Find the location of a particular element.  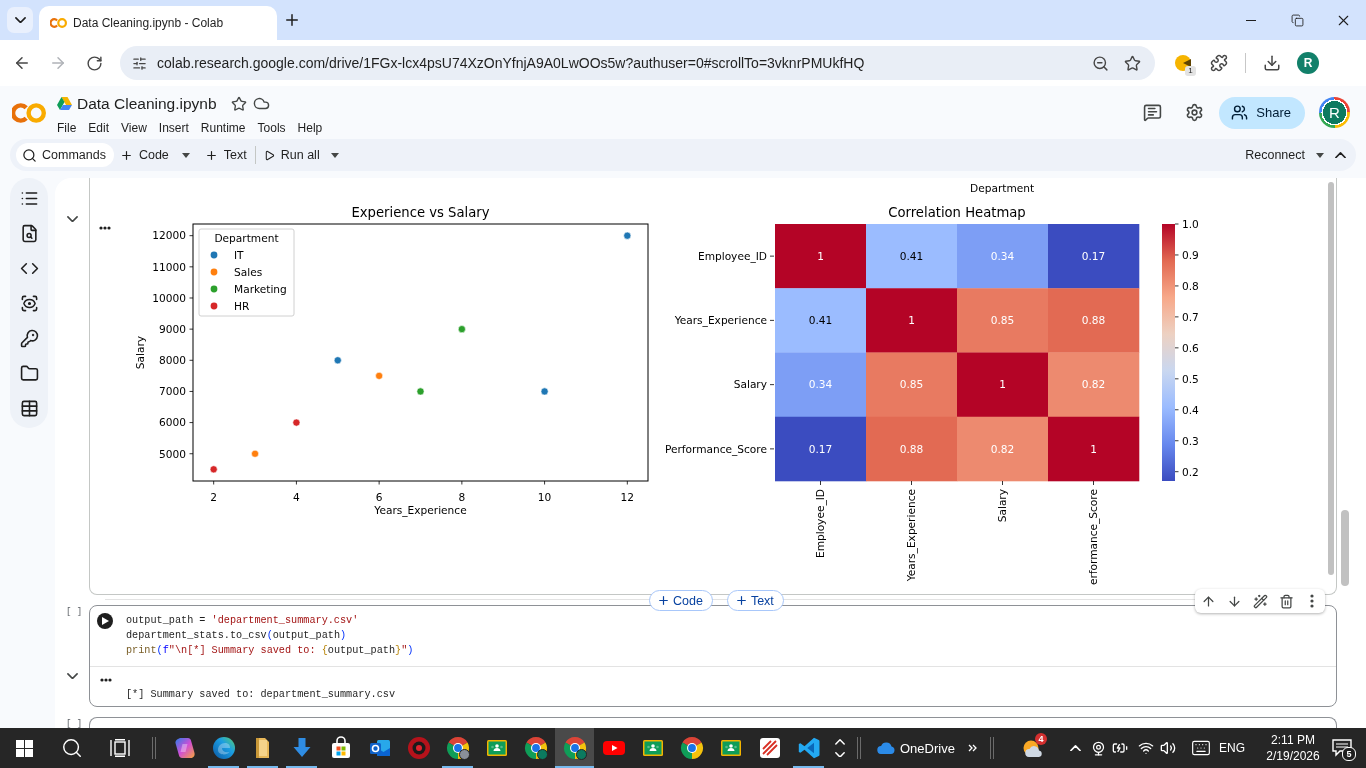

menu-item: File is located at coordinates (67, 127).